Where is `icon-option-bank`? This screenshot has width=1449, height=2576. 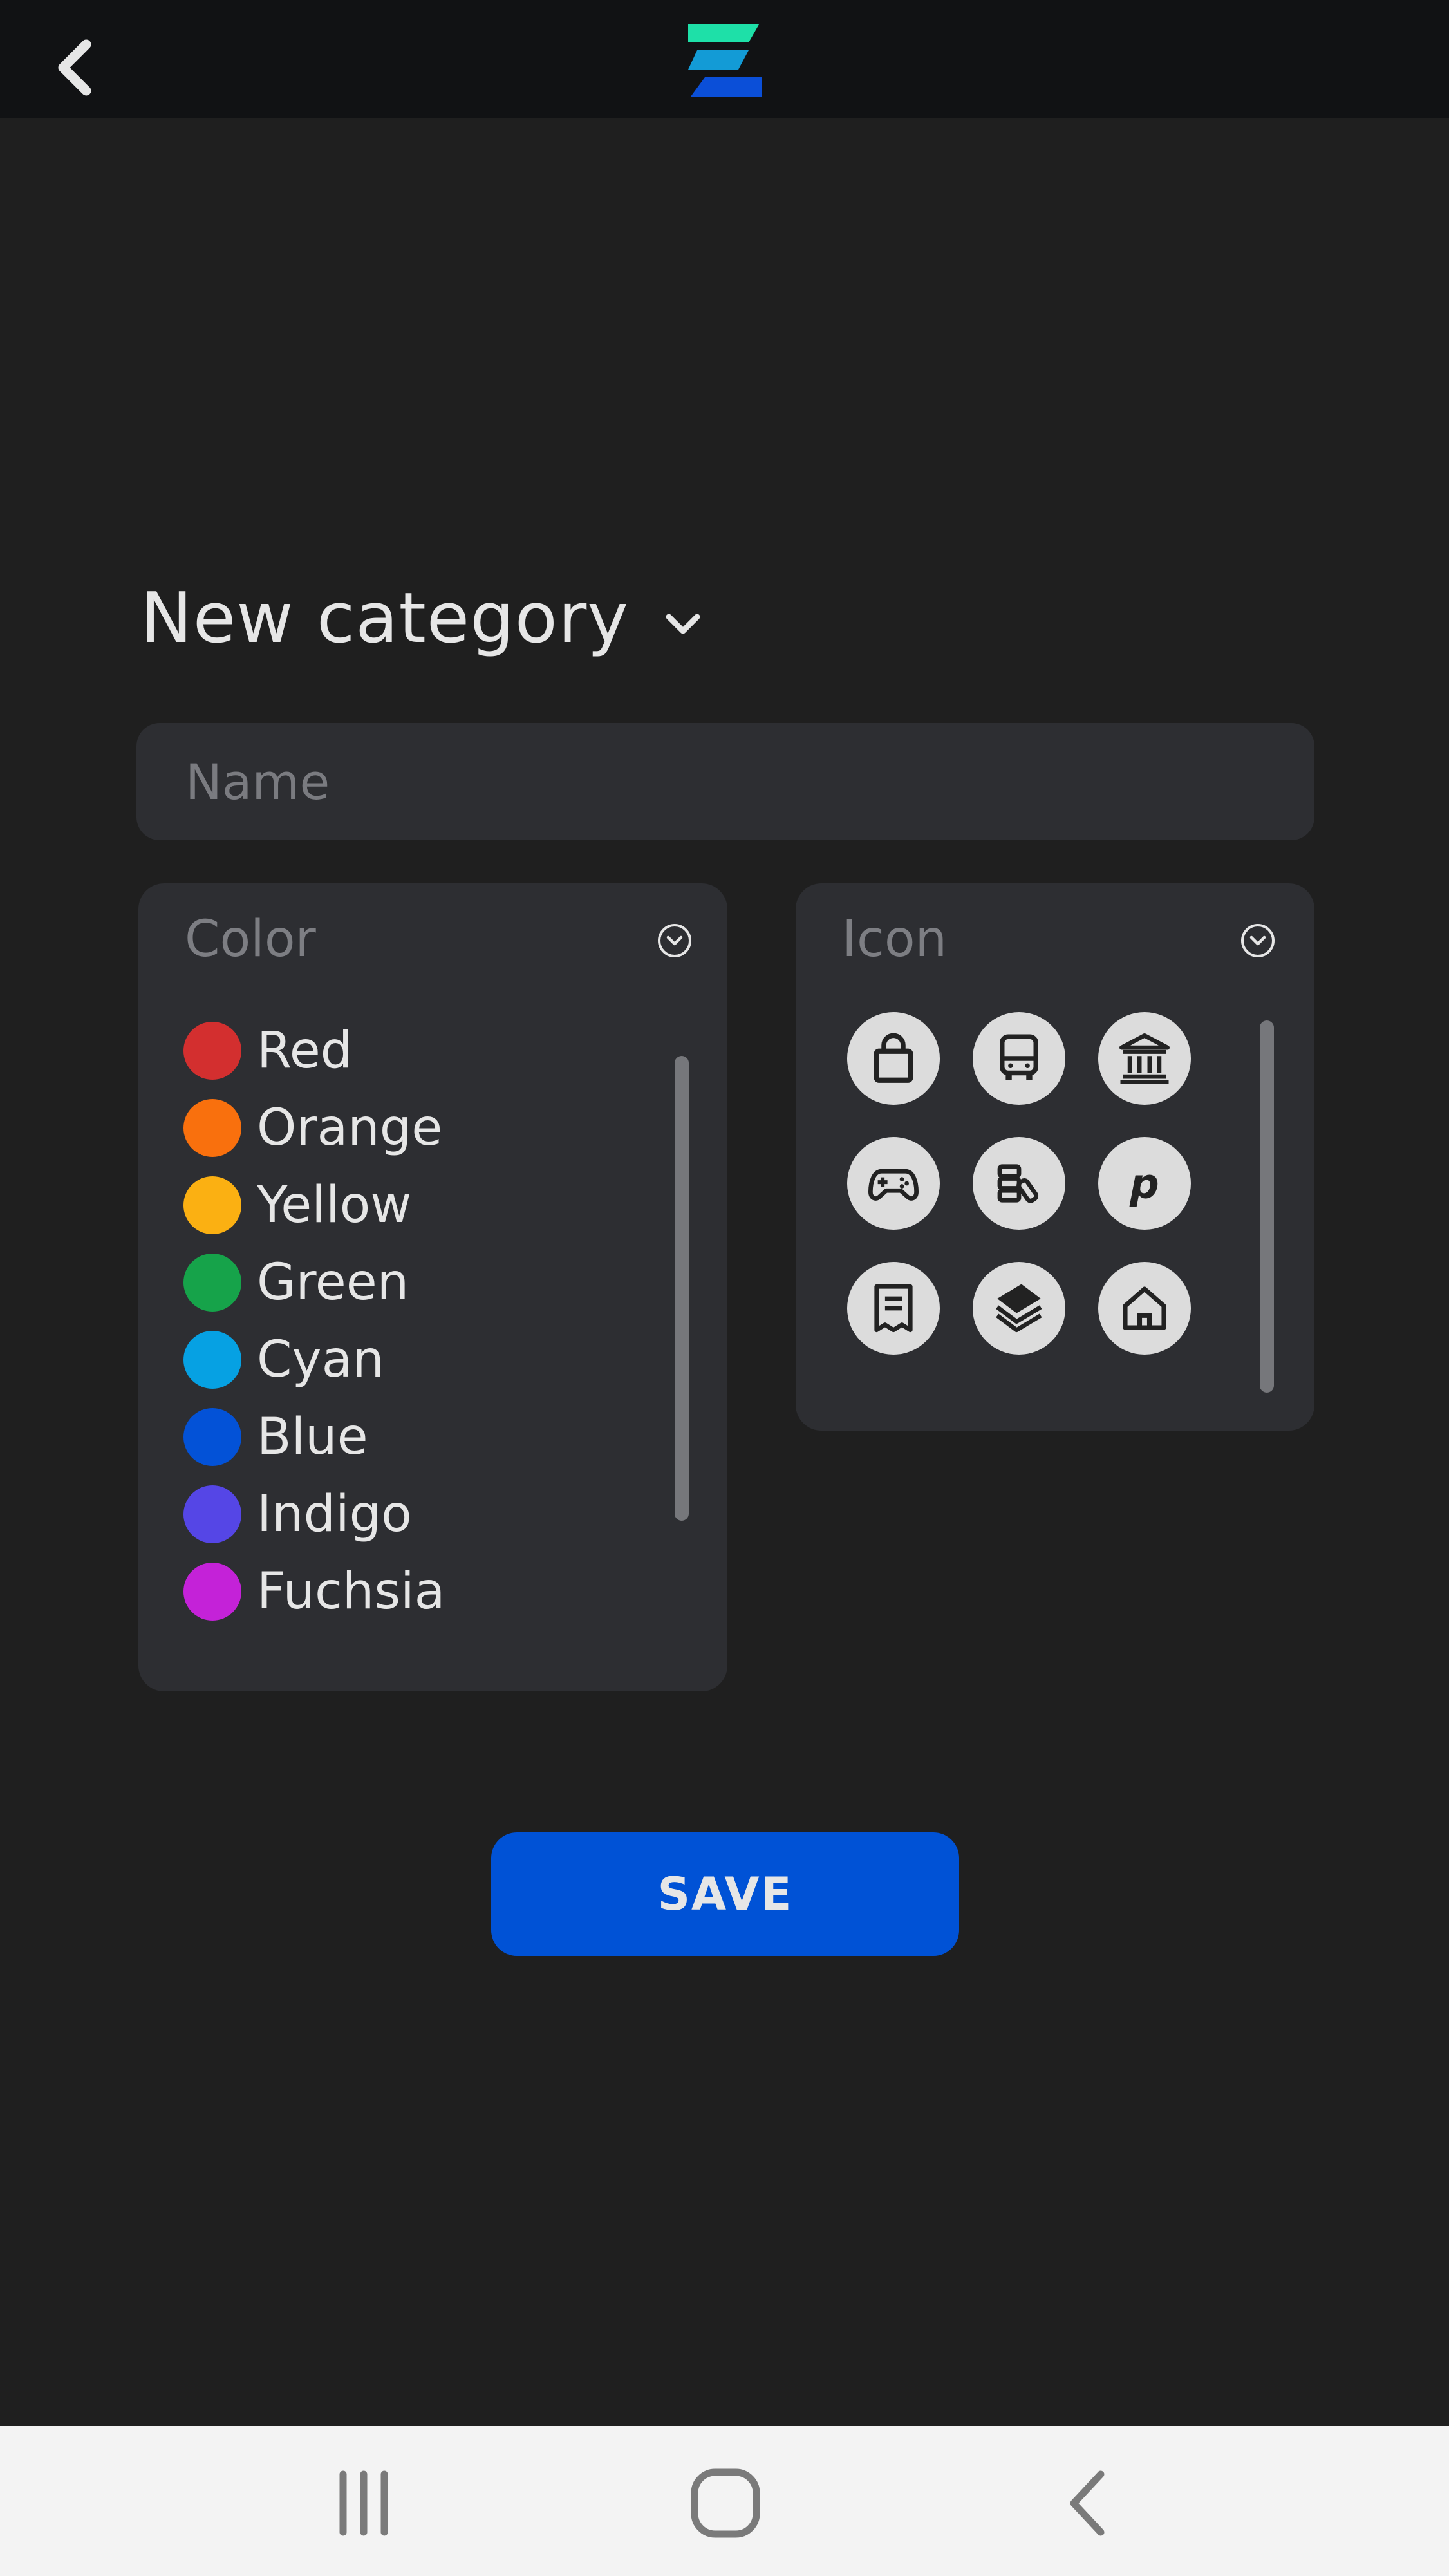 icon-option-bank is located at coordinates (1144, 1058).